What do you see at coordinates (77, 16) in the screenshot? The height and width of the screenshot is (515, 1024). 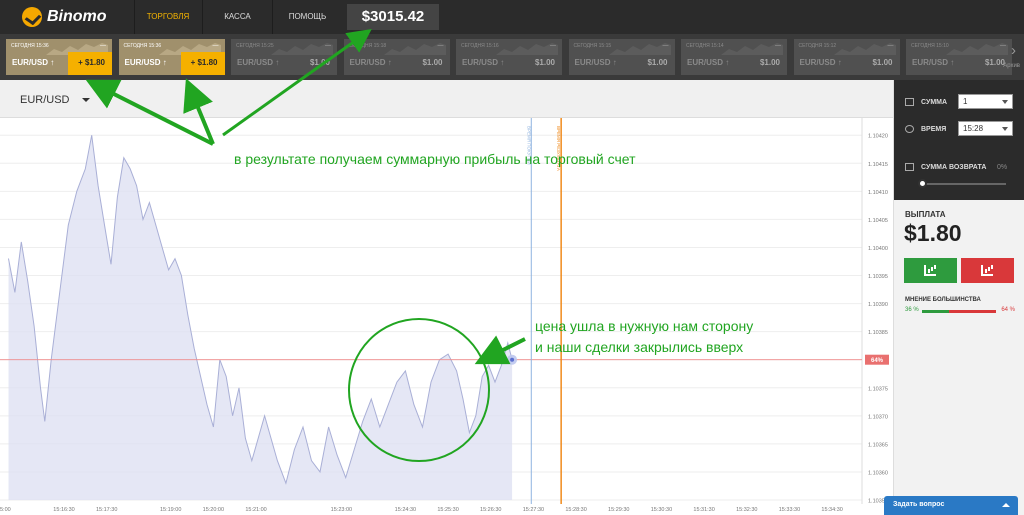 I see `logo-text: Binomo` at bounding box center [77, 16].